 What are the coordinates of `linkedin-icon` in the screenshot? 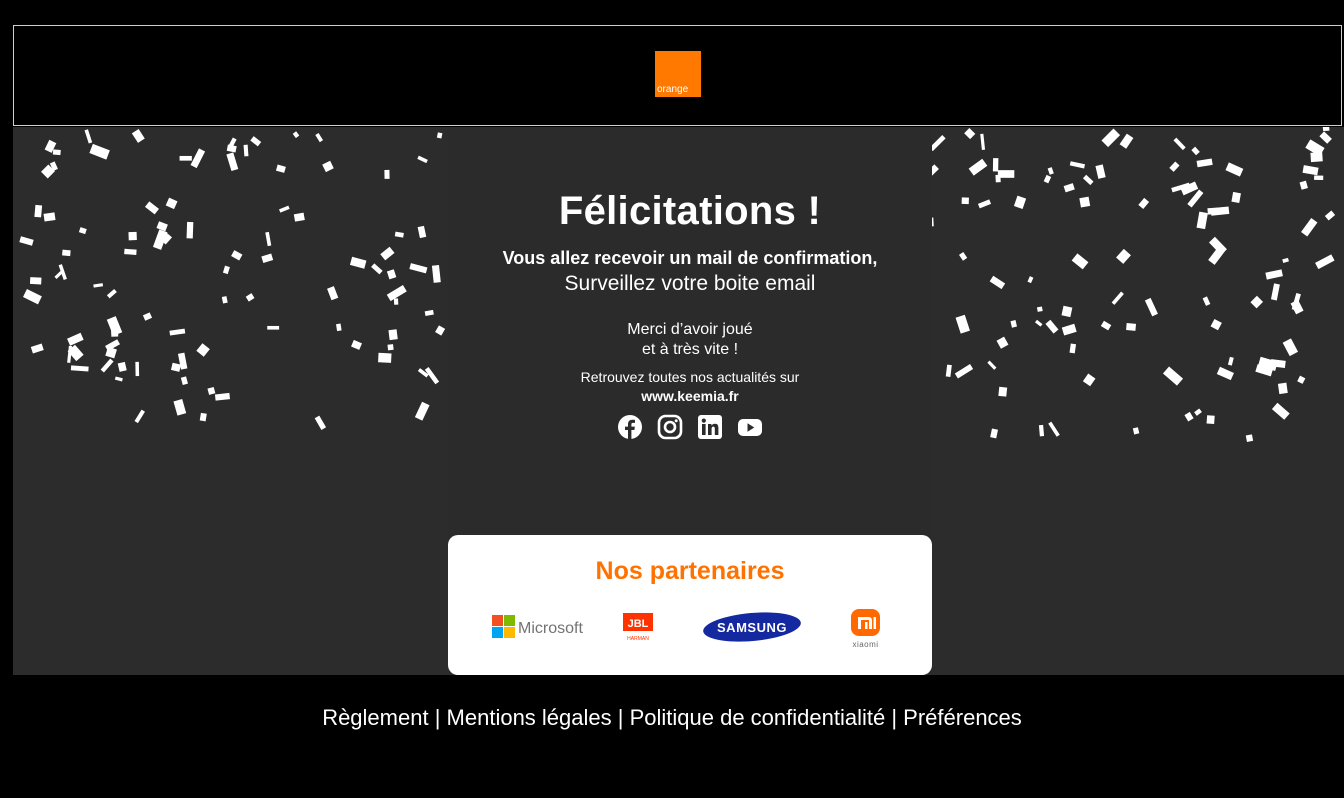 It's located at (710, 427).